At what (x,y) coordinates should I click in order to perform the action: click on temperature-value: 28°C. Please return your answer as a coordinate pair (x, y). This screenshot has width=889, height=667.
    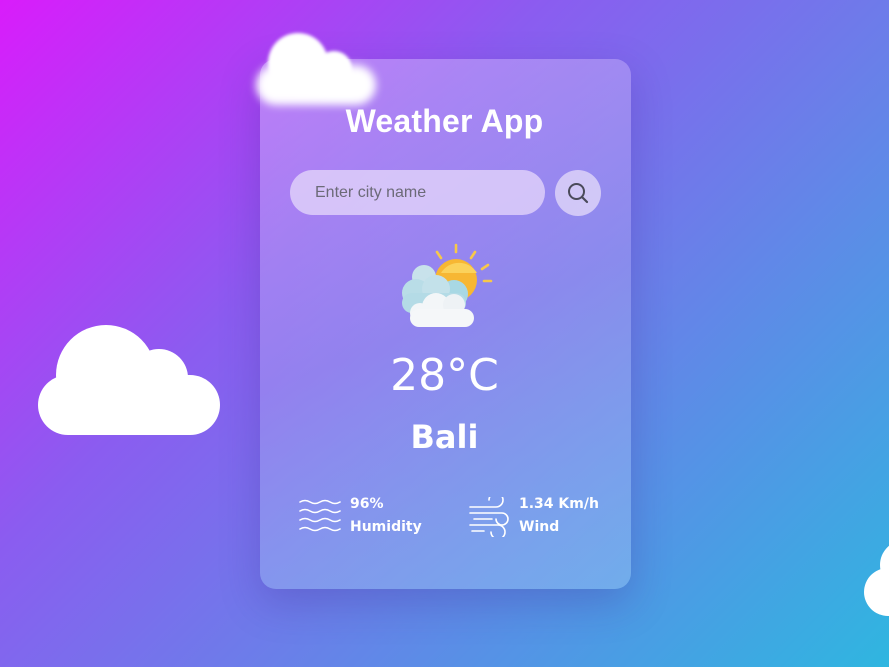
    Looking at the image, I should click on (444, 375).